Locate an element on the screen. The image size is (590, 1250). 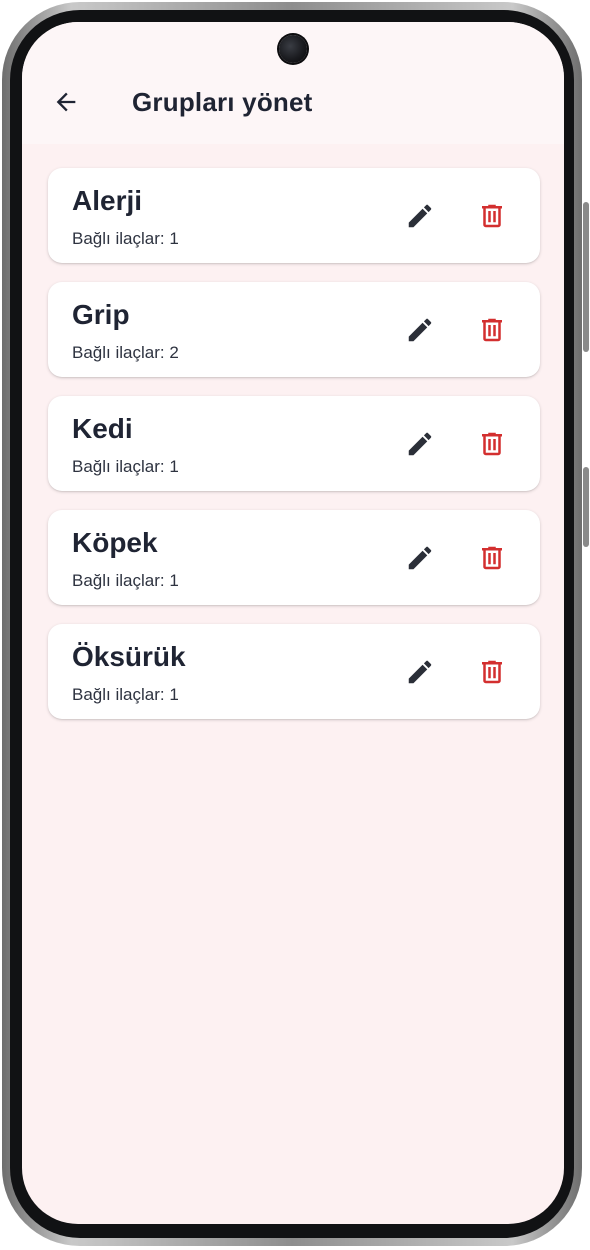
front-camera is located at coordinates (293, 49).